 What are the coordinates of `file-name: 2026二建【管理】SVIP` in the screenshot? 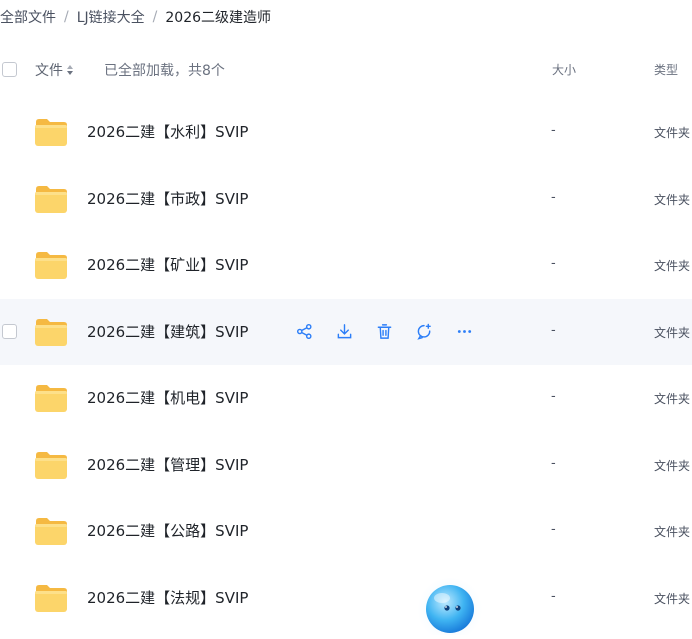 It's located at (167, 464).